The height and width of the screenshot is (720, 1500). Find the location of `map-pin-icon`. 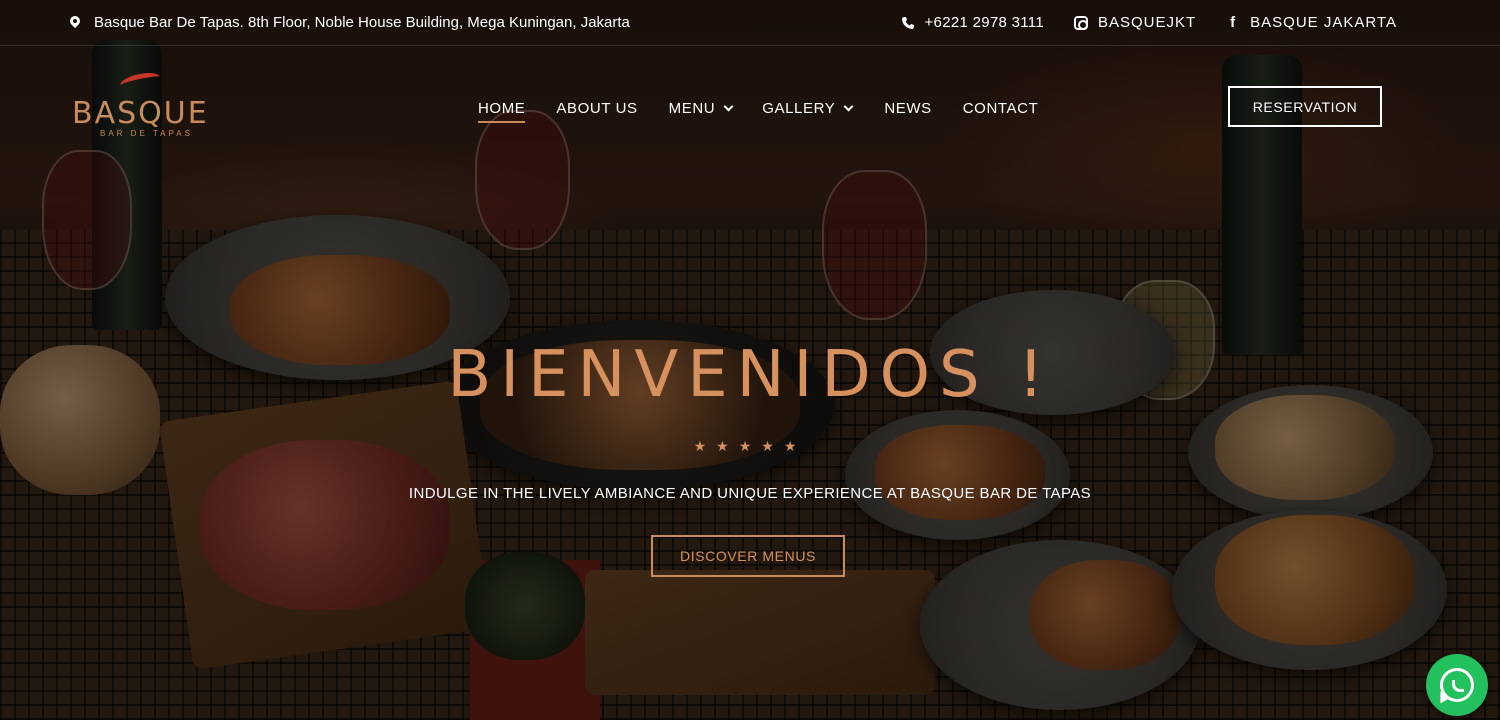

map-pin-icon is located at coordinates (75, 23).